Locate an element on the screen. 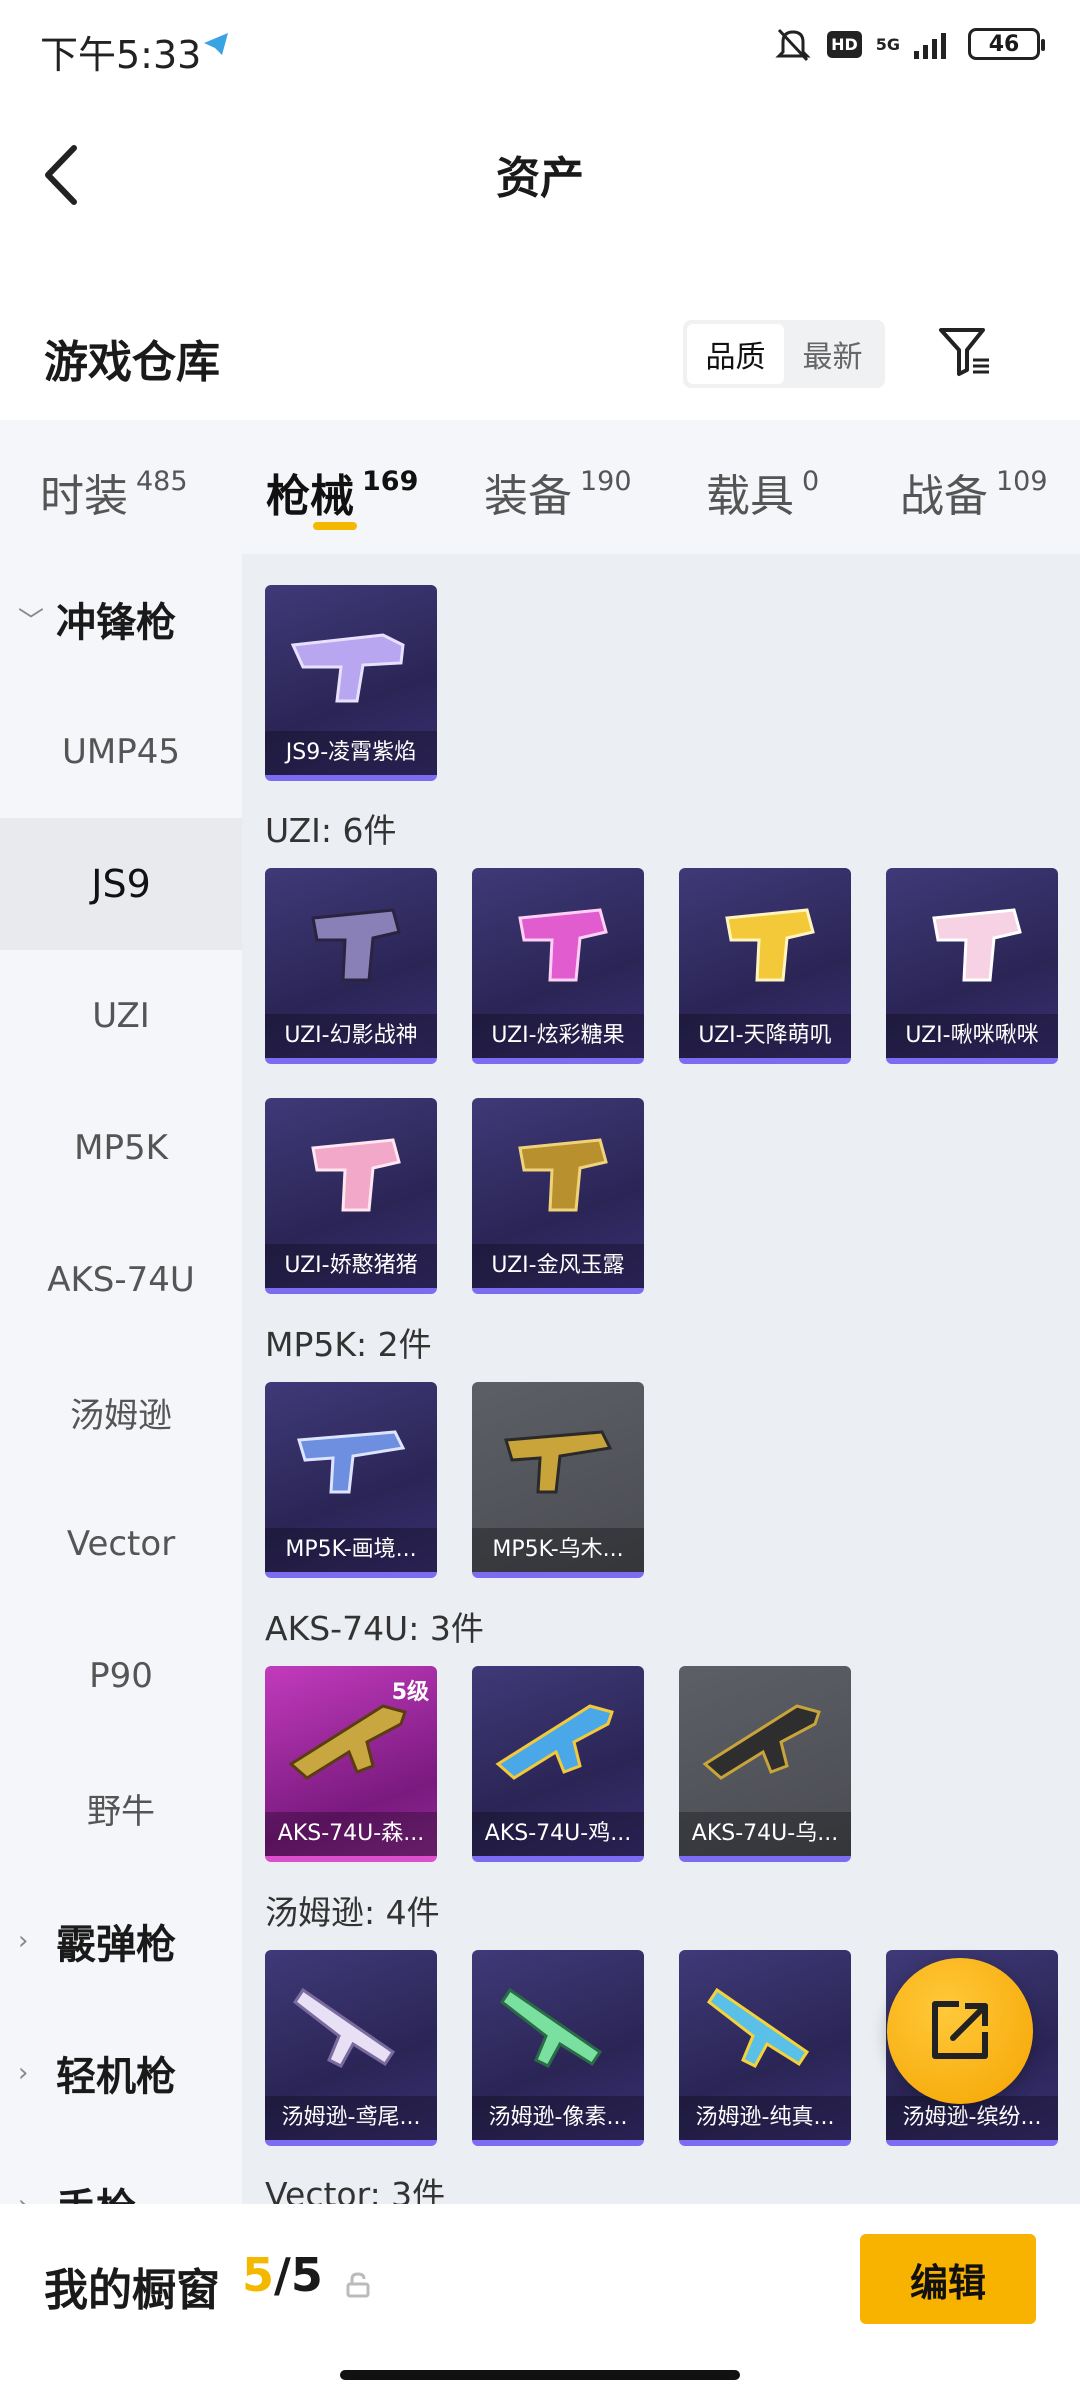 The image size is (1080, 2400). showcase-current: 5 is located at coordinates (258, 2275).